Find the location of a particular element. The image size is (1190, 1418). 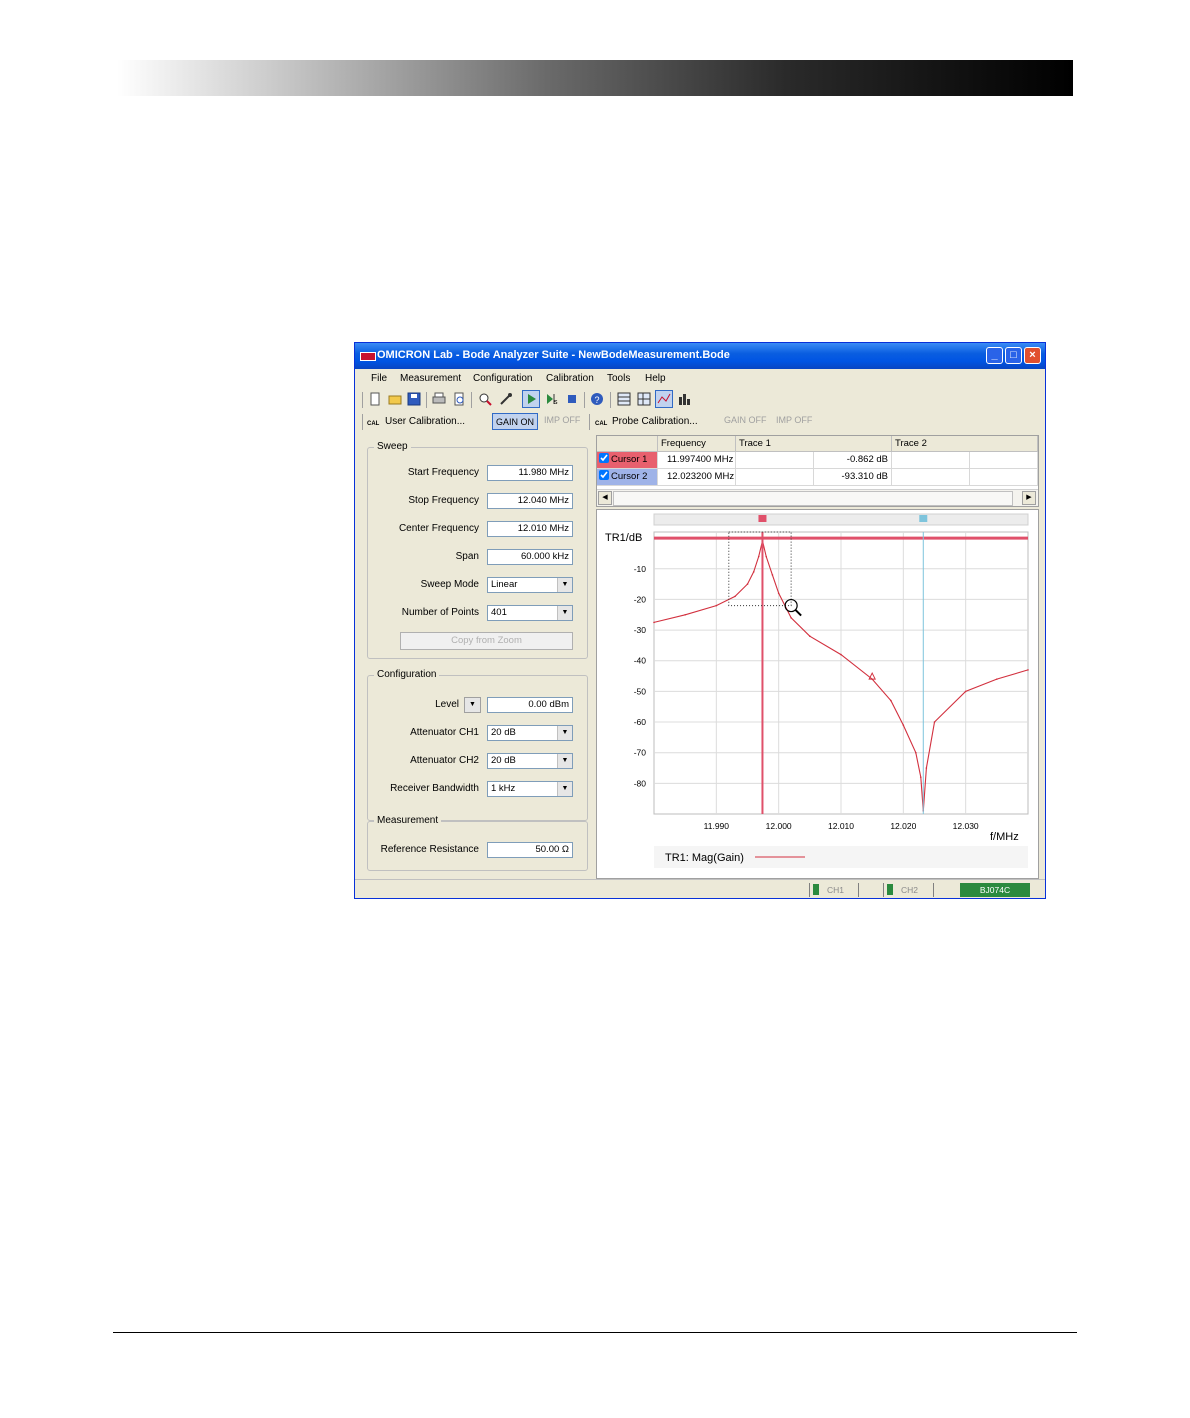

table-row-cursor2-name: Cursor 2 is located at coordinates (627, 477).